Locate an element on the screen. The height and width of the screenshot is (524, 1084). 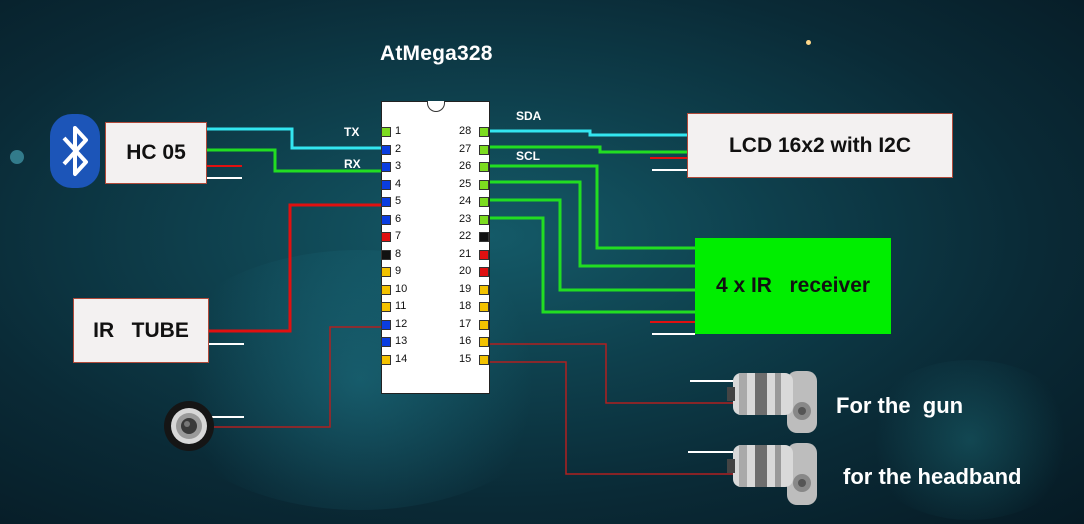
chip-notch is located at coordinates (436, 106).